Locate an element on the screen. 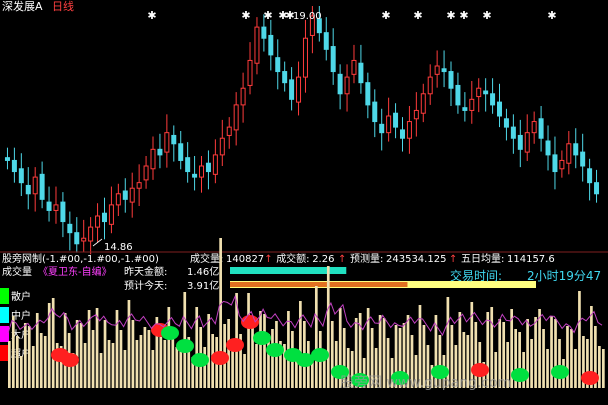  legend-label: 散户 is located at coordinates (21, 296).